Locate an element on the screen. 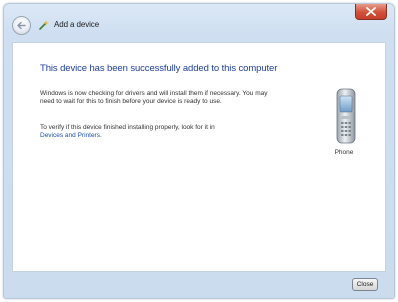 The height and width of the screenshot is (302, 398). back-button is located at coordinates (21, 25).